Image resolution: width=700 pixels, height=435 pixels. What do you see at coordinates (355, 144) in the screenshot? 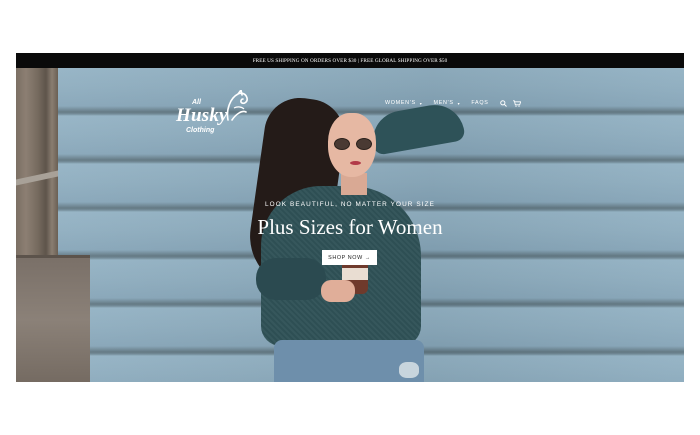
I see `sunglasses` at bounding box center [355, 144].